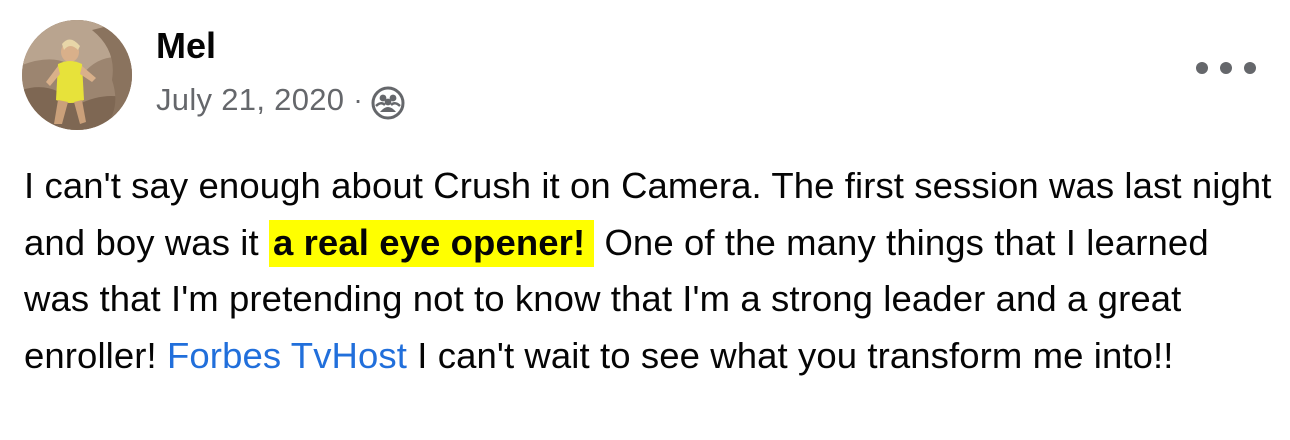  I want to click on avatar-photo, so click(77, 75).